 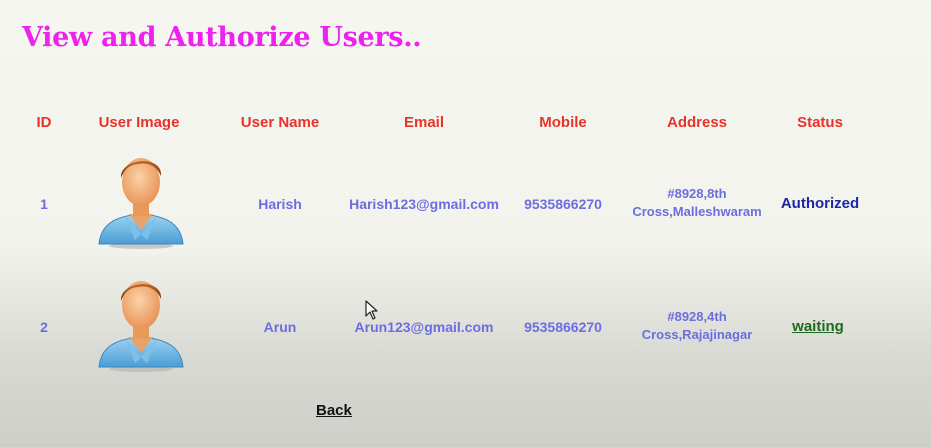 What do you see at coordinates (697, 334) in the screenshot?
I see `address-line-2: Cross,Rajajinagar` at bounding box center [697, 334].